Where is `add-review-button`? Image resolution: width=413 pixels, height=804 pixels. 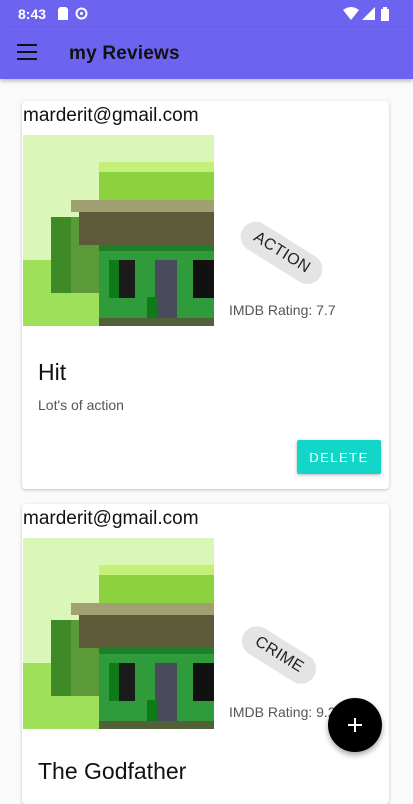
add-review-button is located at coordinates (355, 725).